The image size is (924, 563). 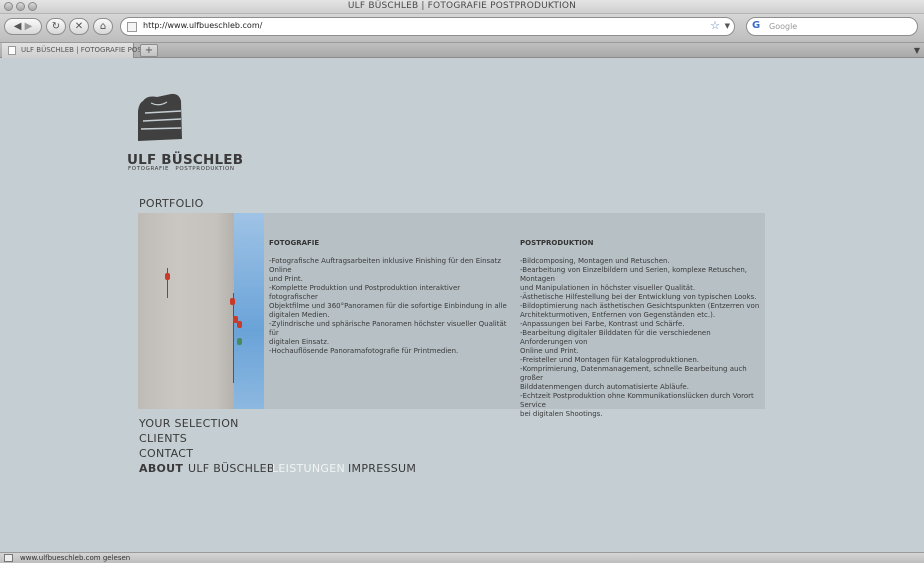 What do you see at coordinates (202, 25) in the screenshot?
I see `url-text: http://www.ulfbueschleb.com/` at bounding box center [202, 25].